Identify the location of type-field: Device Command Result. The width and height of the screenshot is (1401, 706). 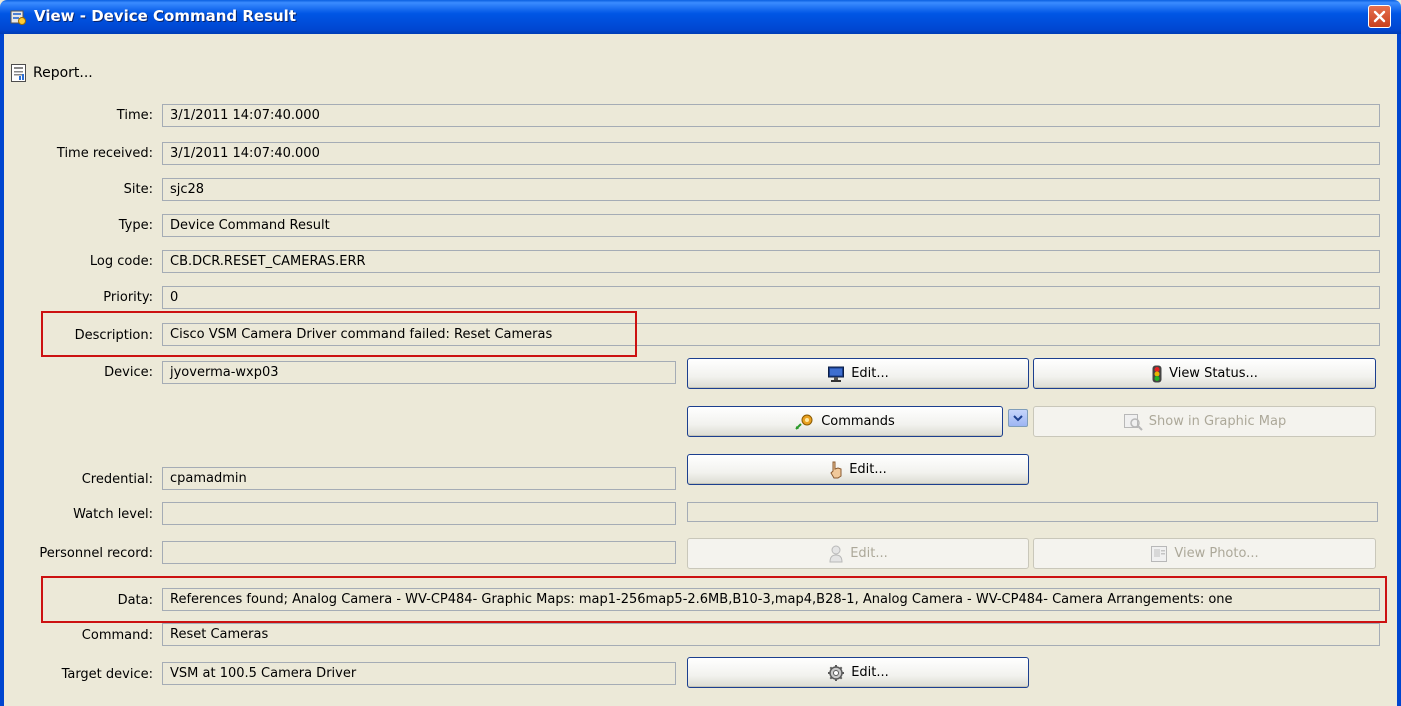
(771, 225).